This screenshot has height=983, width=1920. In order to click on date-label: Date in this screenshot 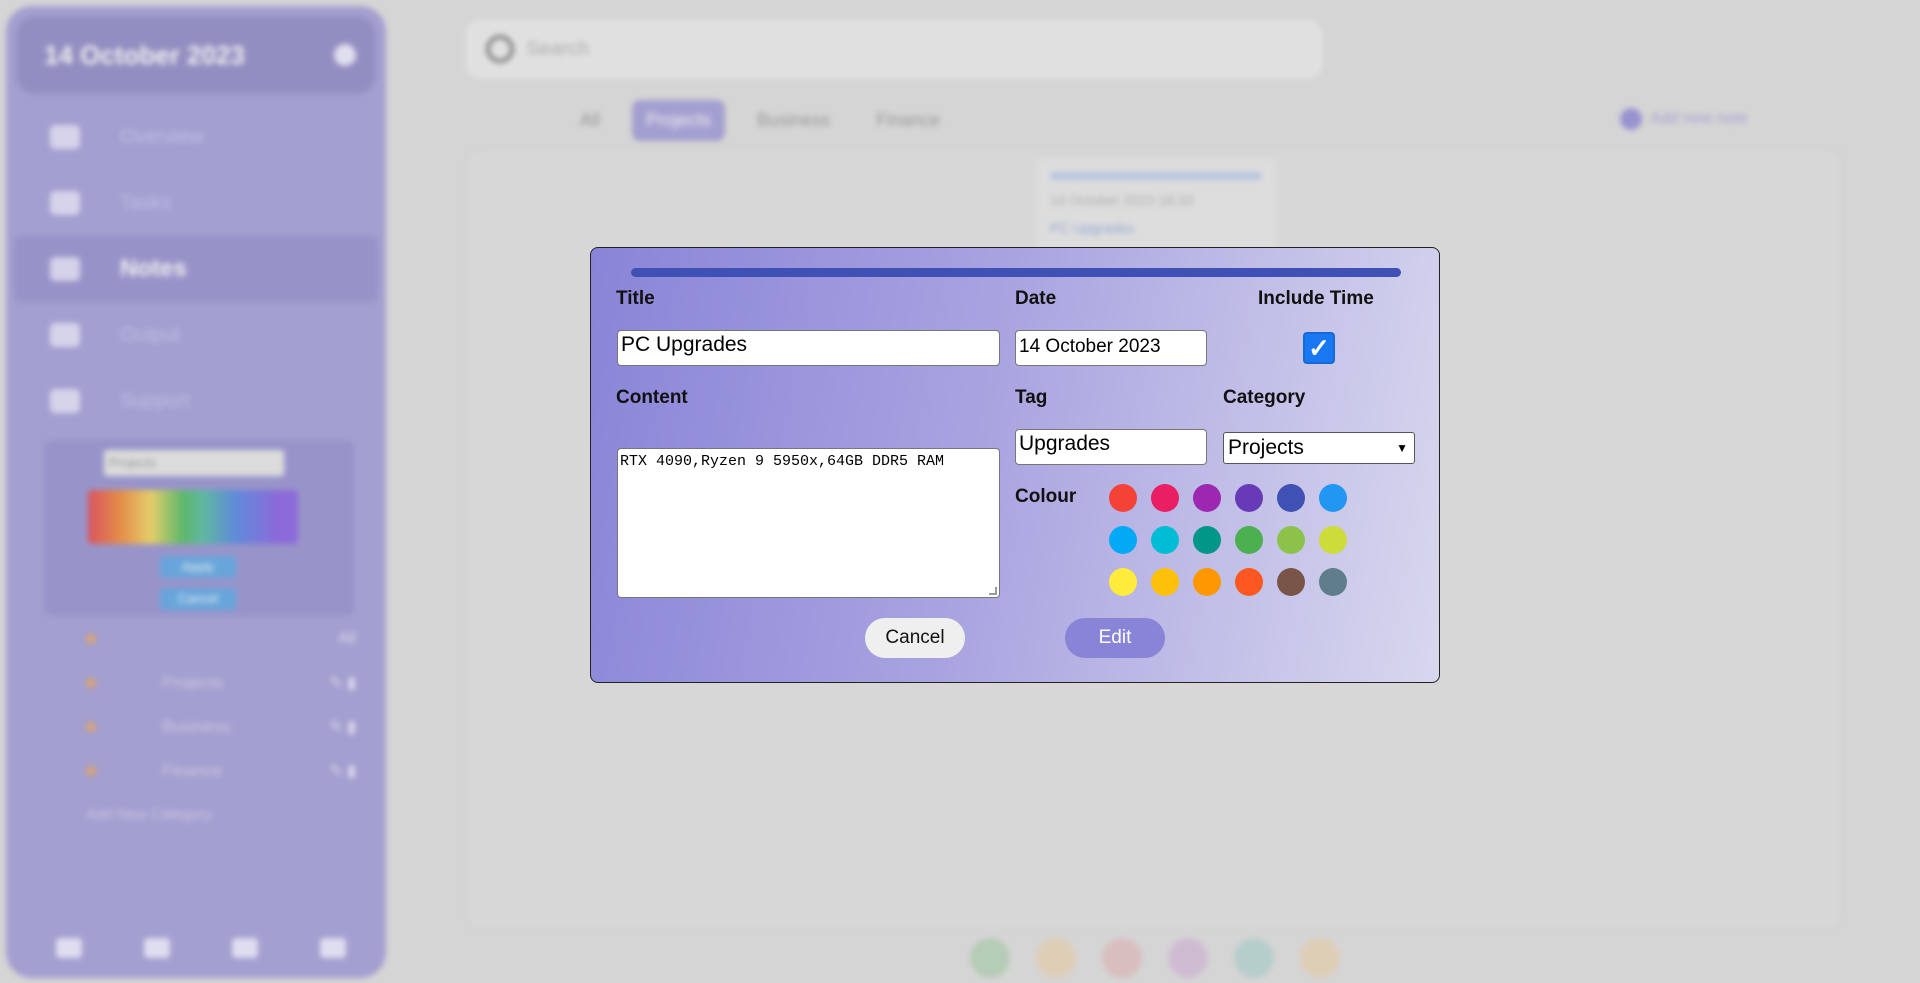, I will do `click(1036, 298)`.